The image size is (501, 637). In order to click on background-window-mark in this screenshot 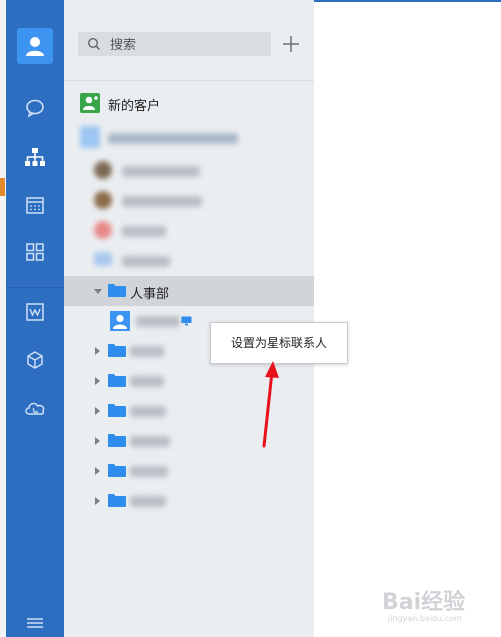, I will do `click(2, 187)`.